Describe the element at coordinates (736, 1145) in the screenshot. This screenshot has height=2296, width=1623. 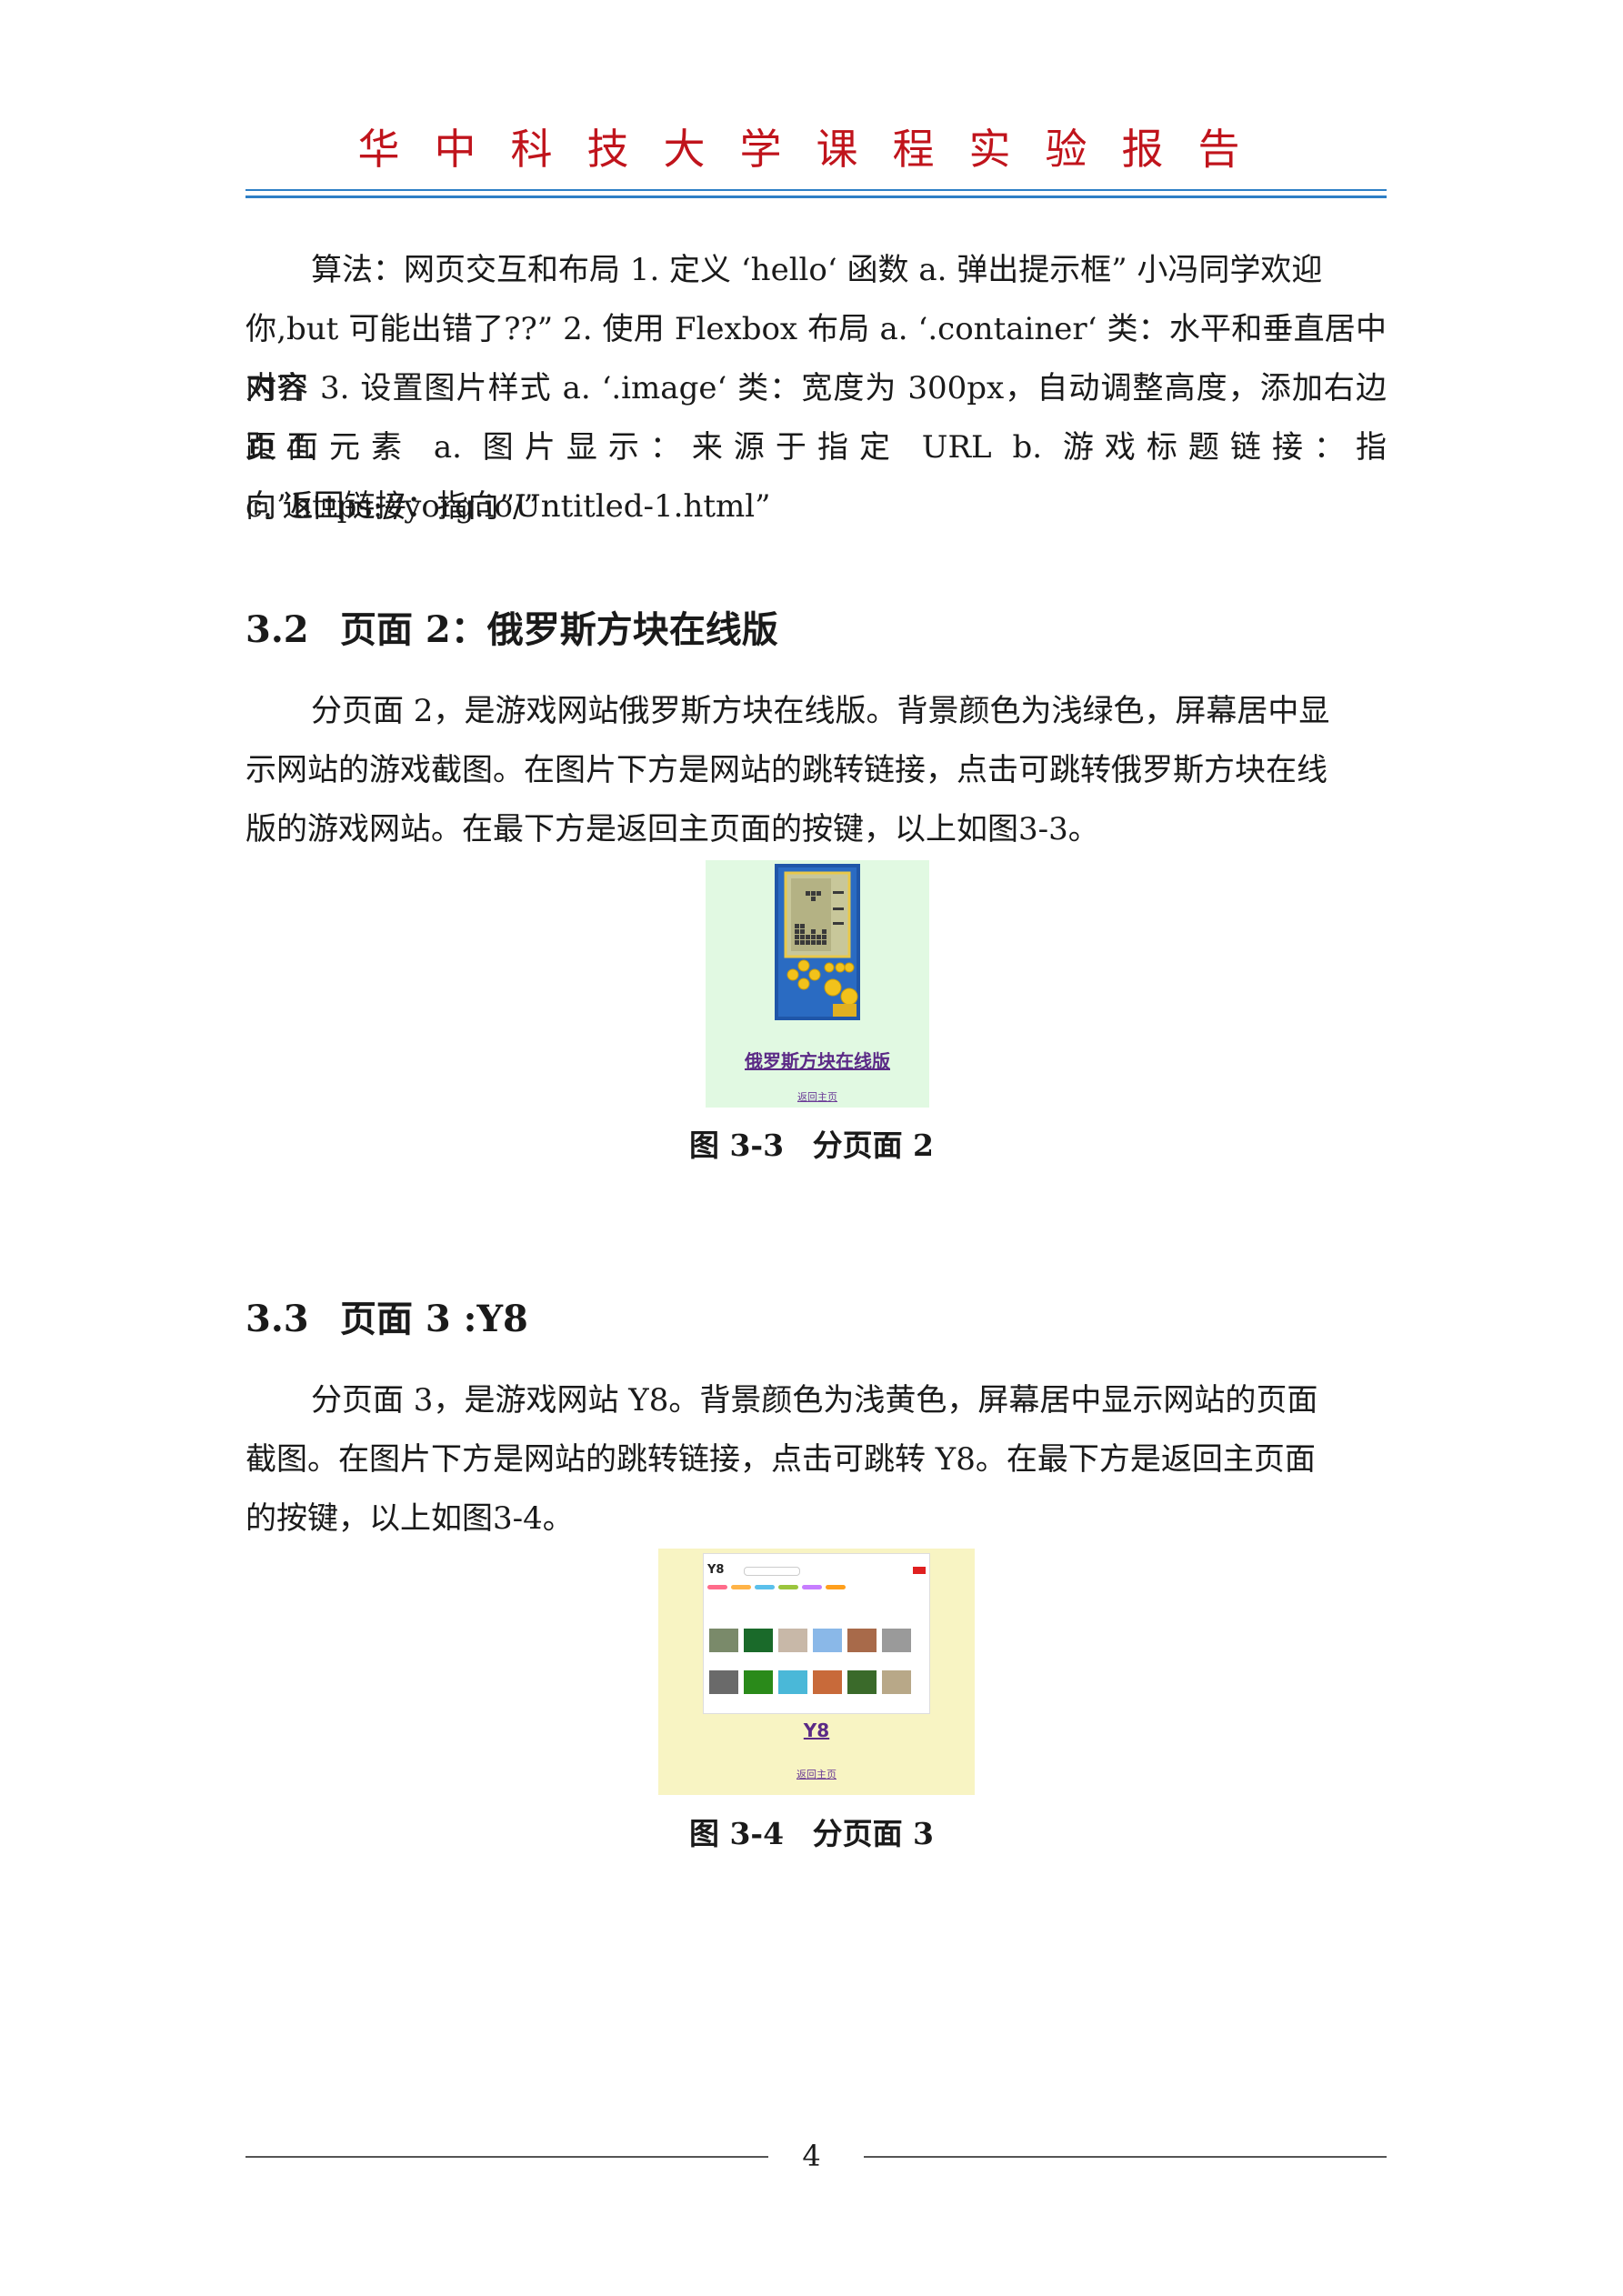
I see `caption-label: 图 3-3` at that location.